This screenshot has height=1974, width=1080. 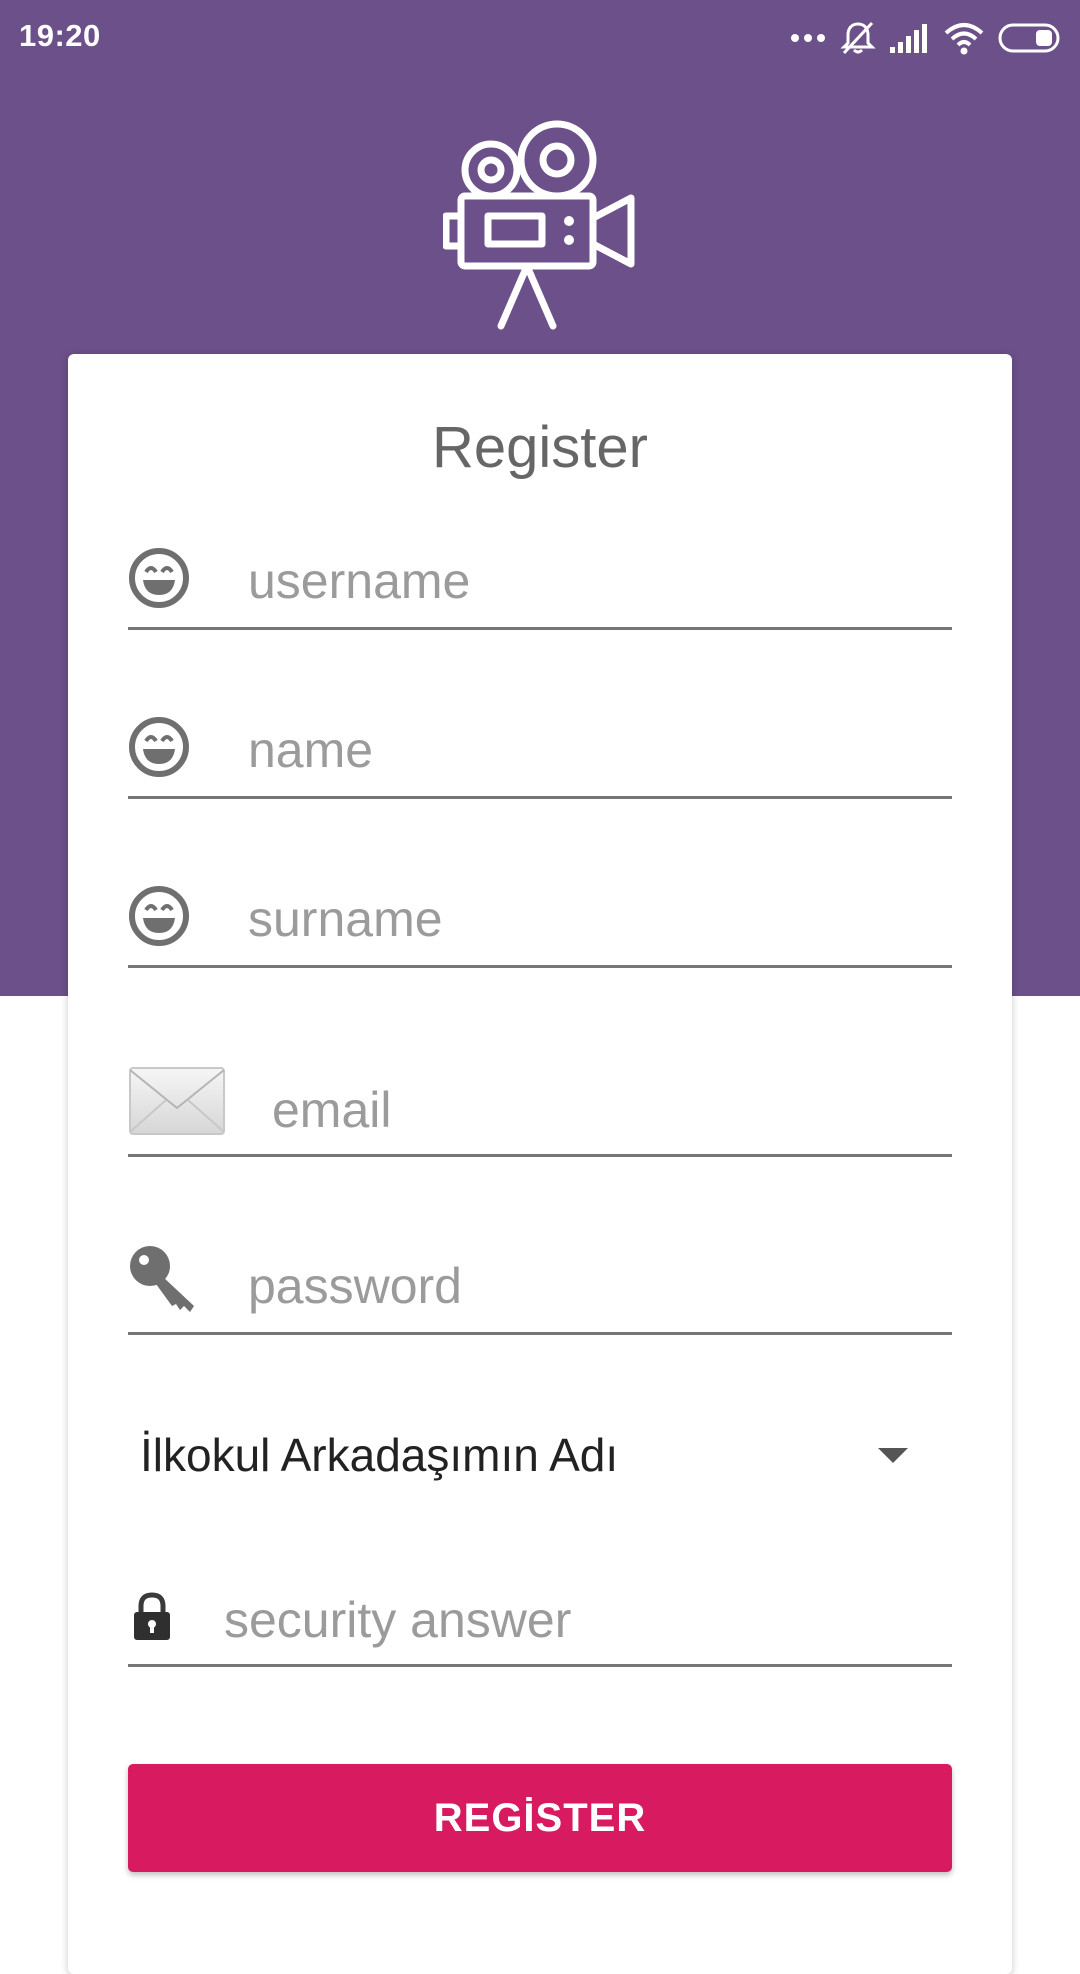 What do you see at coordinates (540, 447) in the screenshot?
I see `page-title: Register` at bounding box center [540, 447].